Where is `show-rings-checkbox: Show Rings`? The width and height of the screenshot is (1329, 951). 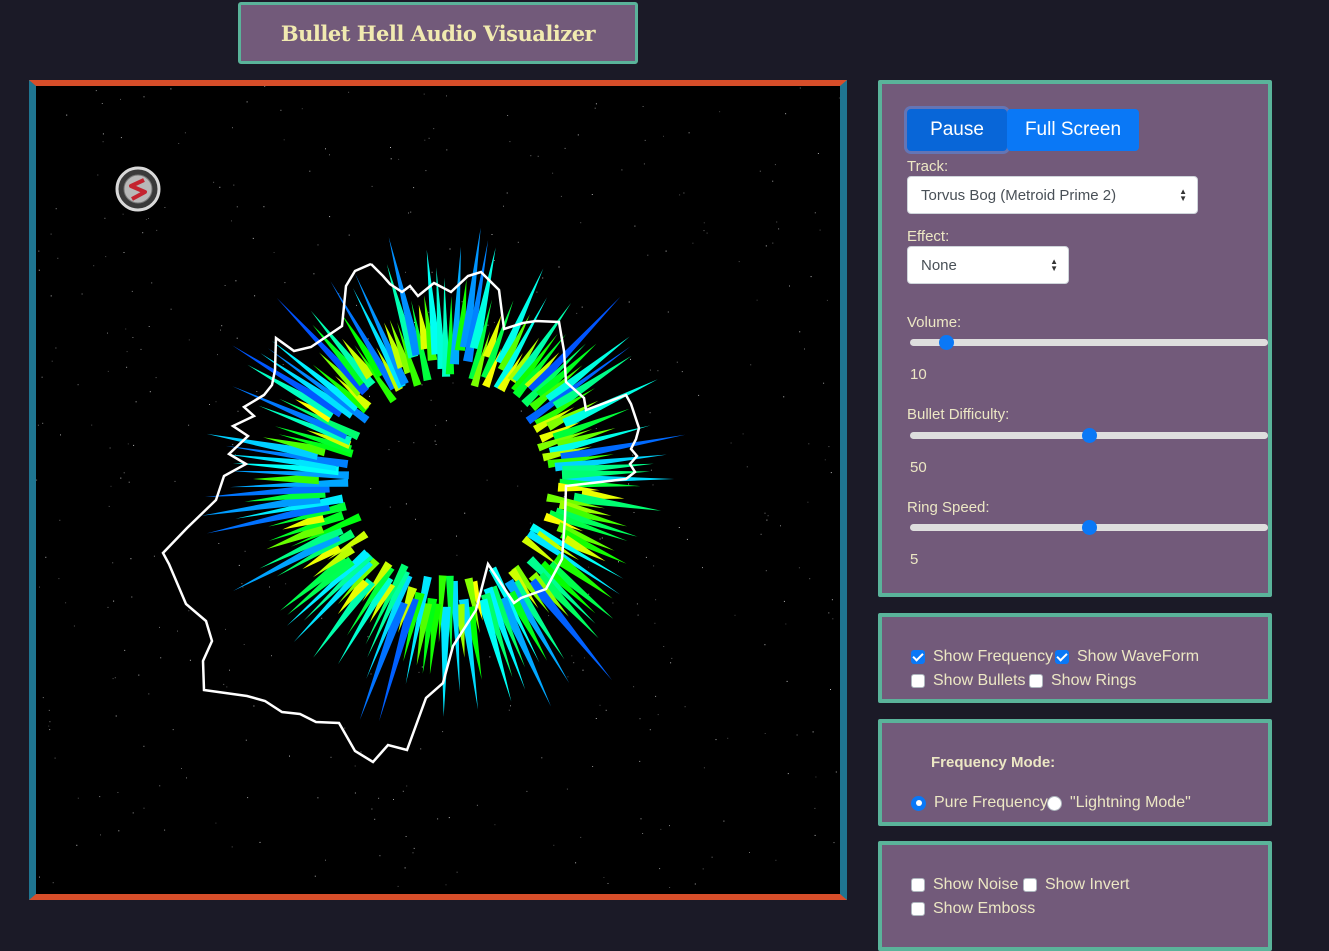 show-rings-checkbox: Show Rings is located at coordinates (1082, 681).